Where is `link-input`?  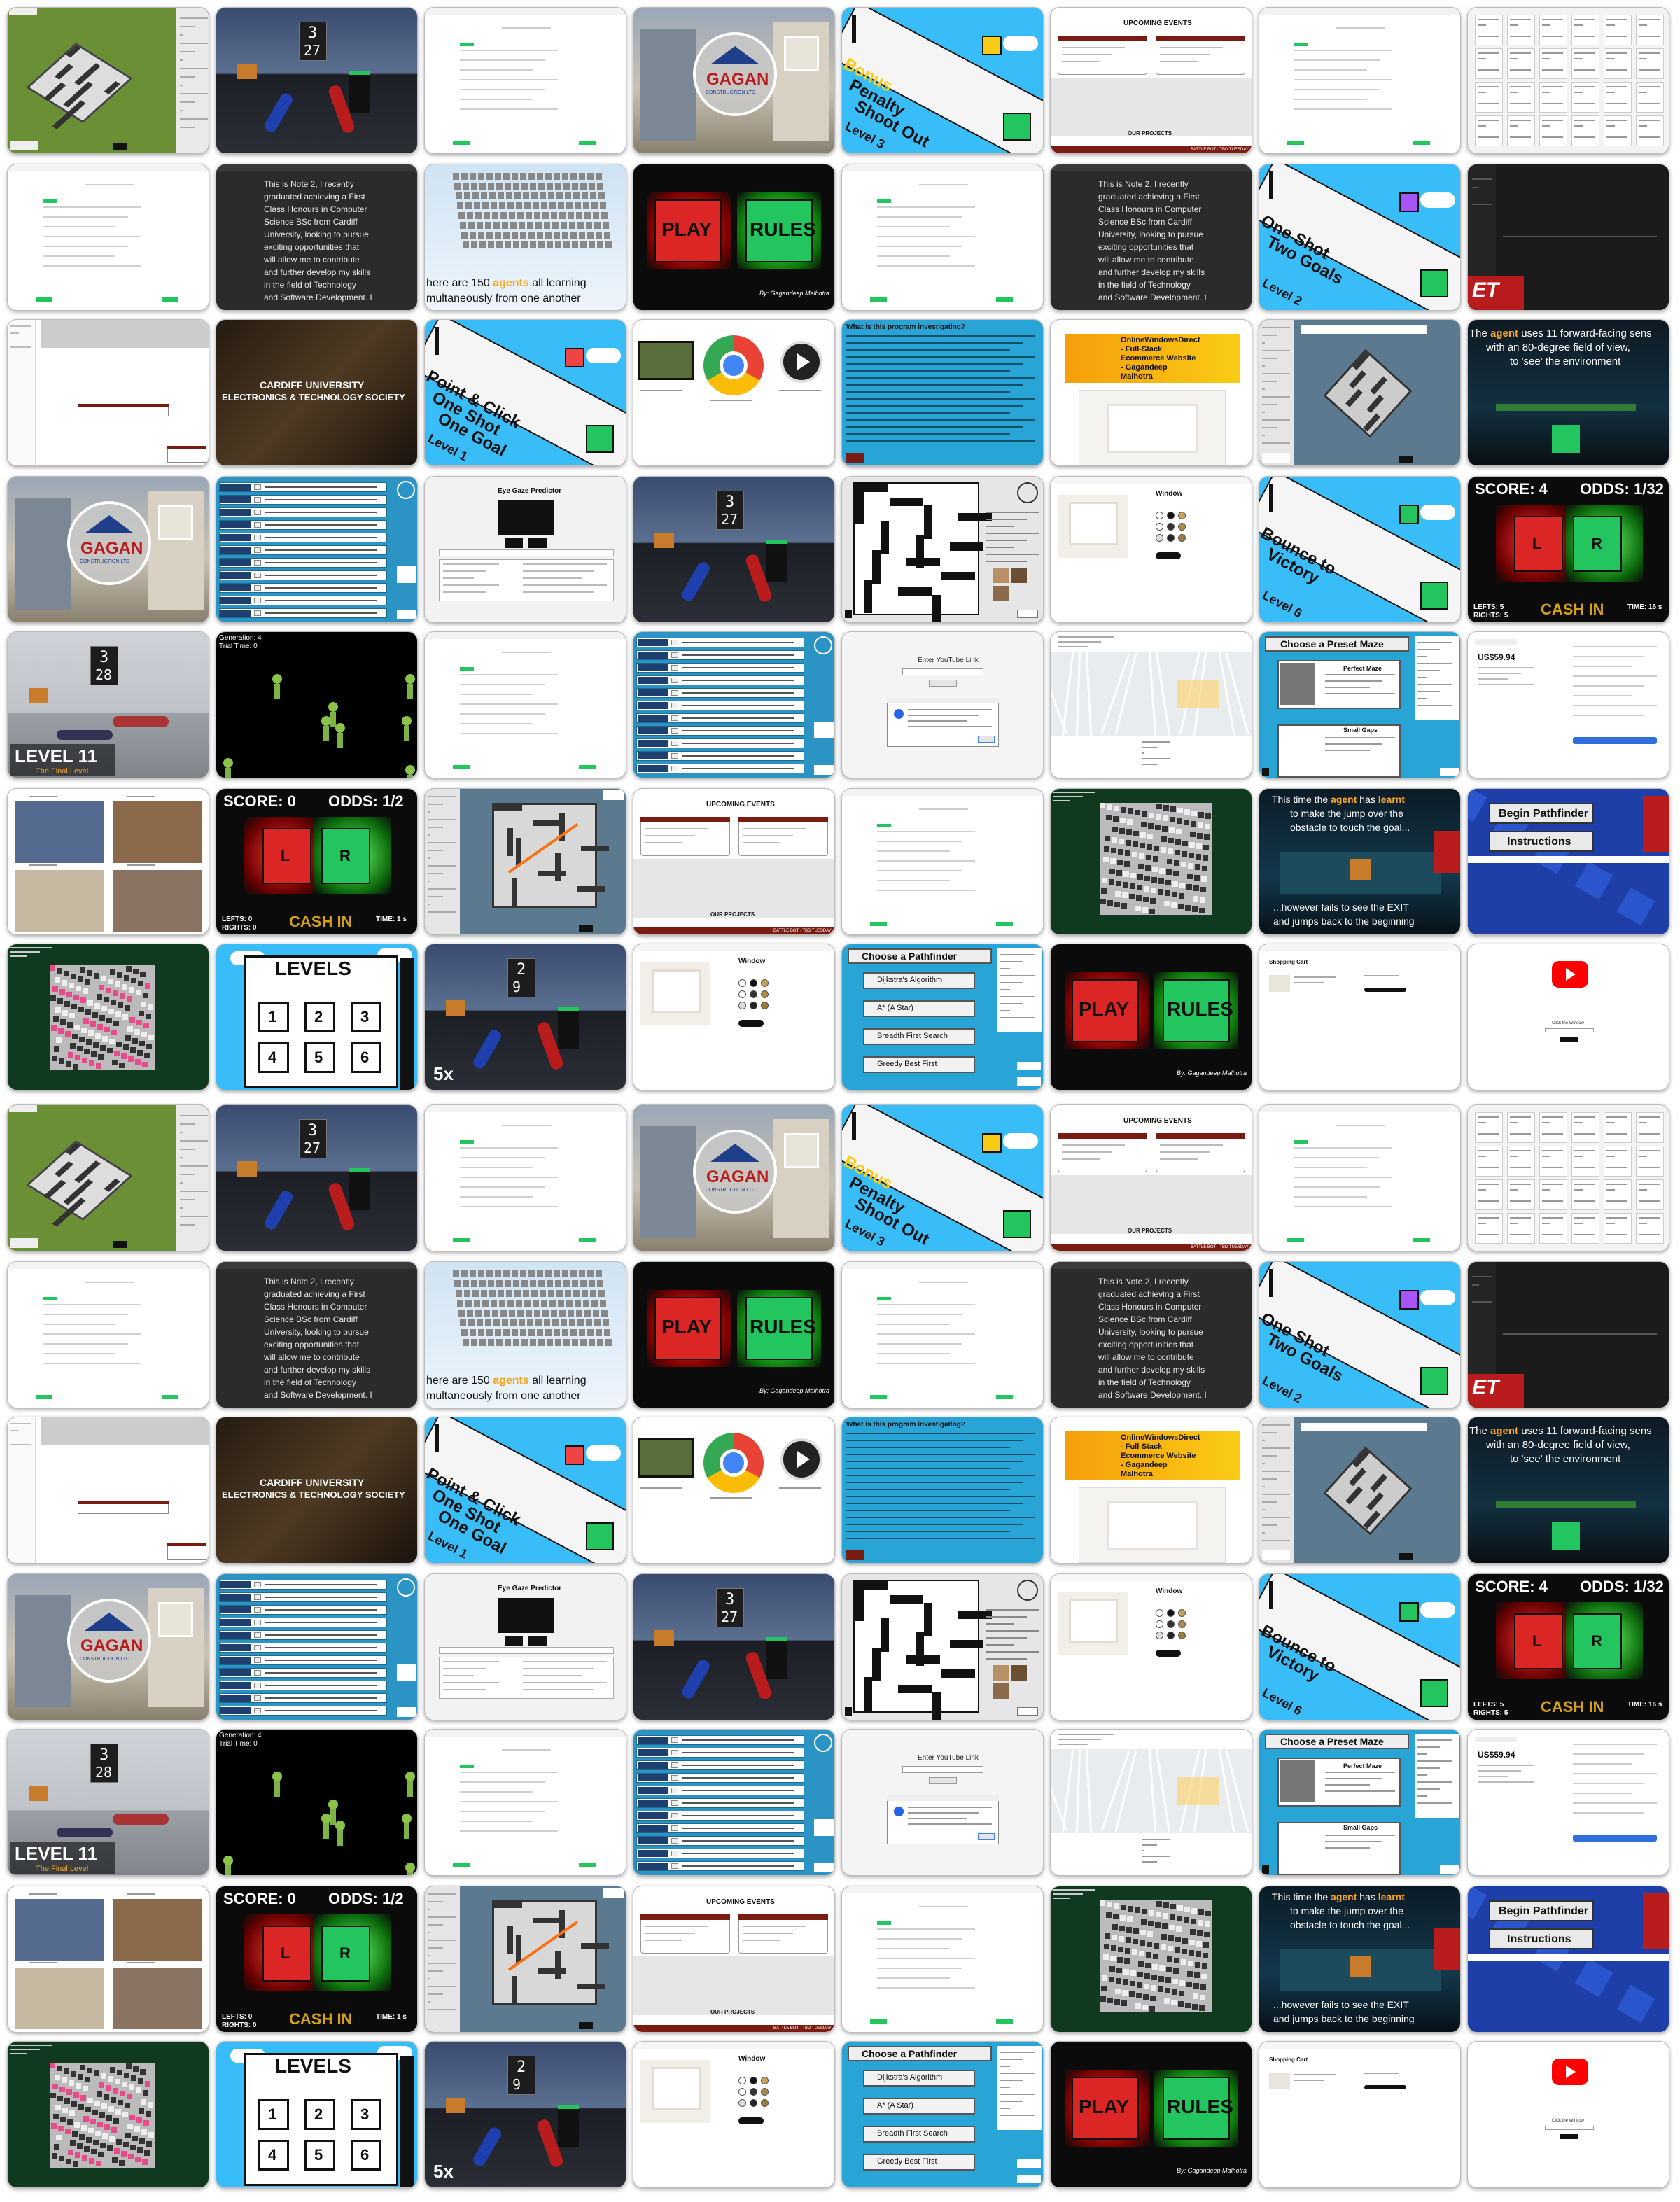
link-input is located at coordinates (1569, 1030).